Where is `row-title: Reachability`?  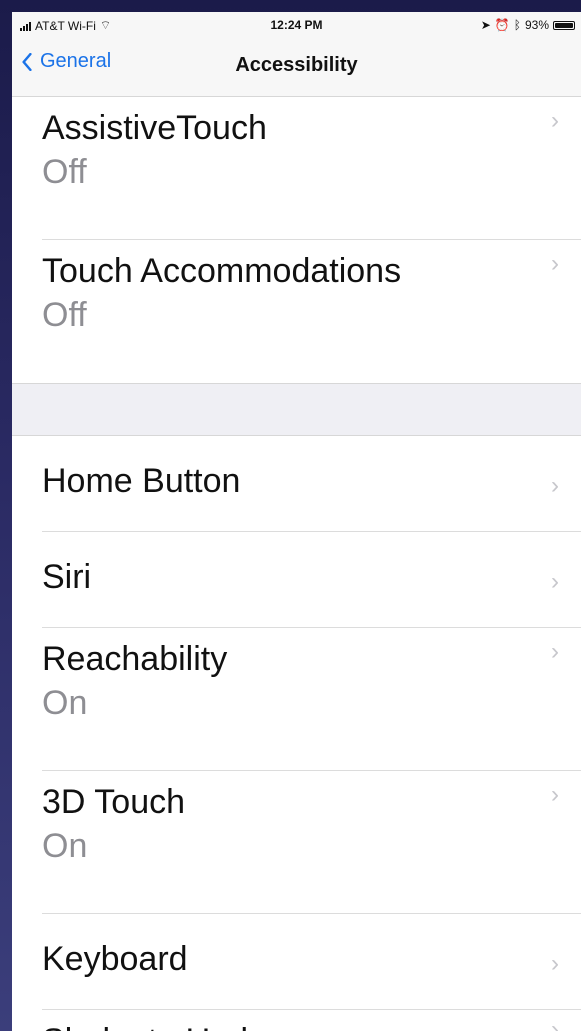
row-title: Reachability is located at coordinates (135, 659).